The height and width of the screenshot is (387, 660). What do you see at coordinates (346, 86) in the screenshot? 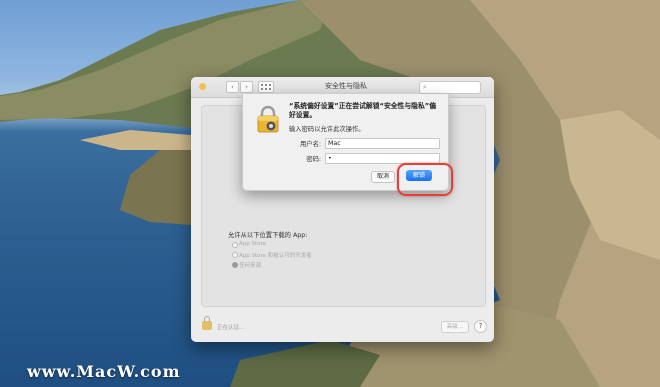
I see `window-title: 安全性与隐私` at bounding box center [346, 86].